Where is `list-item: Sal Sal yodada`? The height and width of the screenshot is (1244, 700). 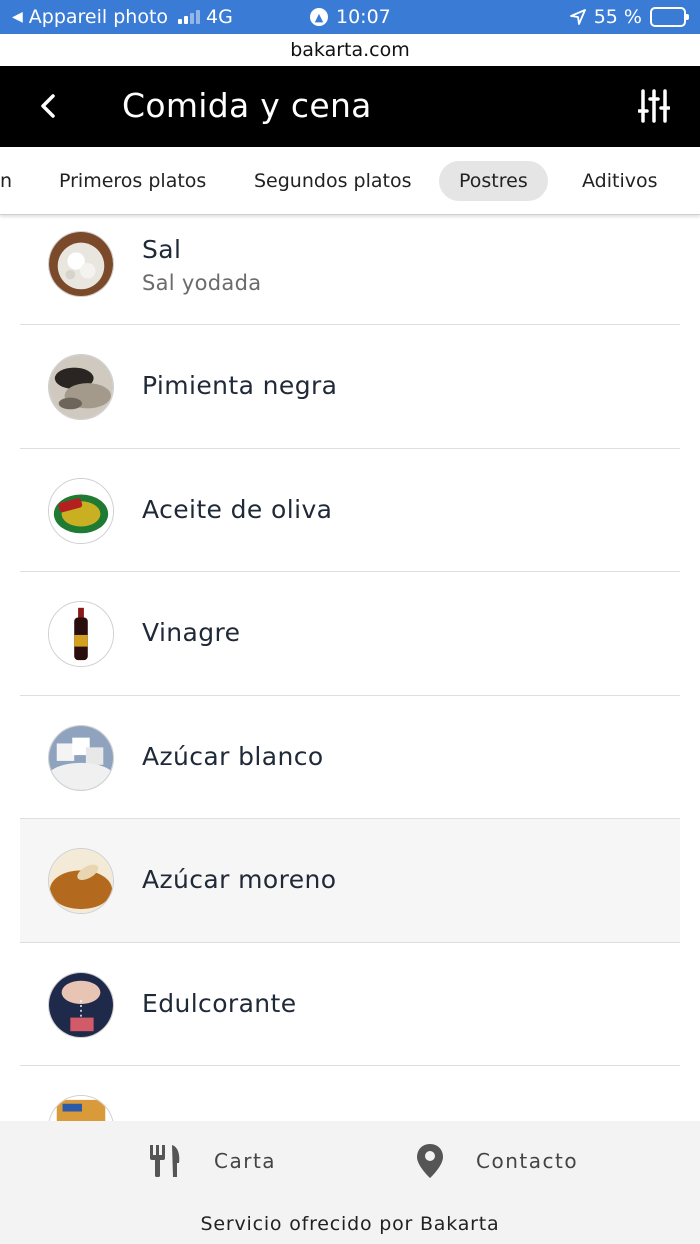
list-item: Sal Sal yodada is located at coordinates (350, 270).